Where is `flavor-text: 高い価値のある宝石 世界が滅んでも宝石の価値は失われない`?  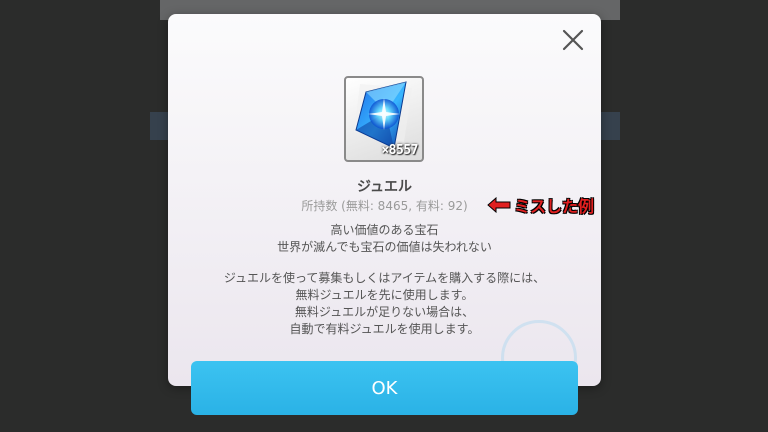 flavor-text: 高い価値のある宝石 世界が滅んでも宝石の価値は失われない is located at coordinates (384, 239).